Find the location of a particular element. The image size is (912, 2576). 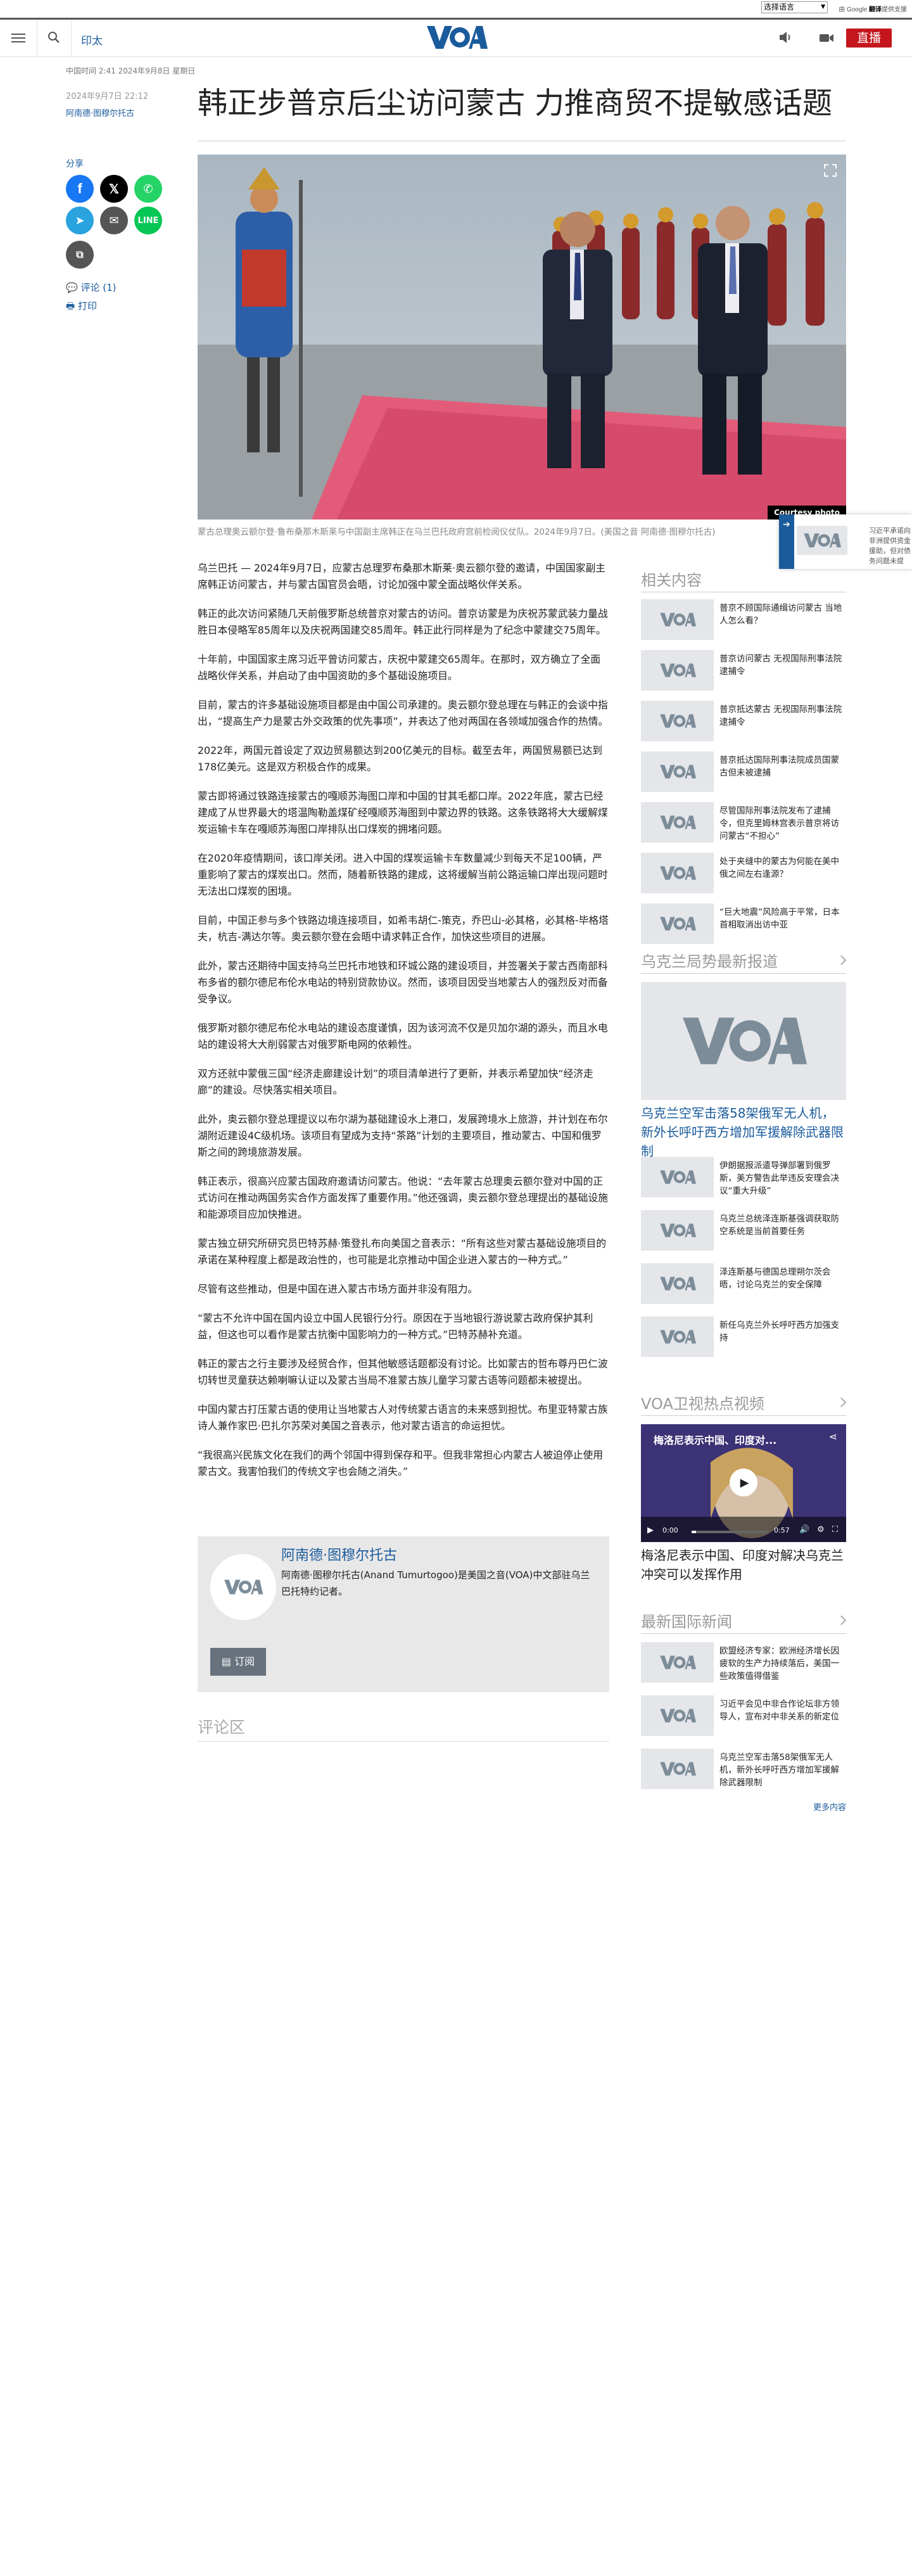

arrow-right-icon: ➔ is located at coordinates (786, 525).